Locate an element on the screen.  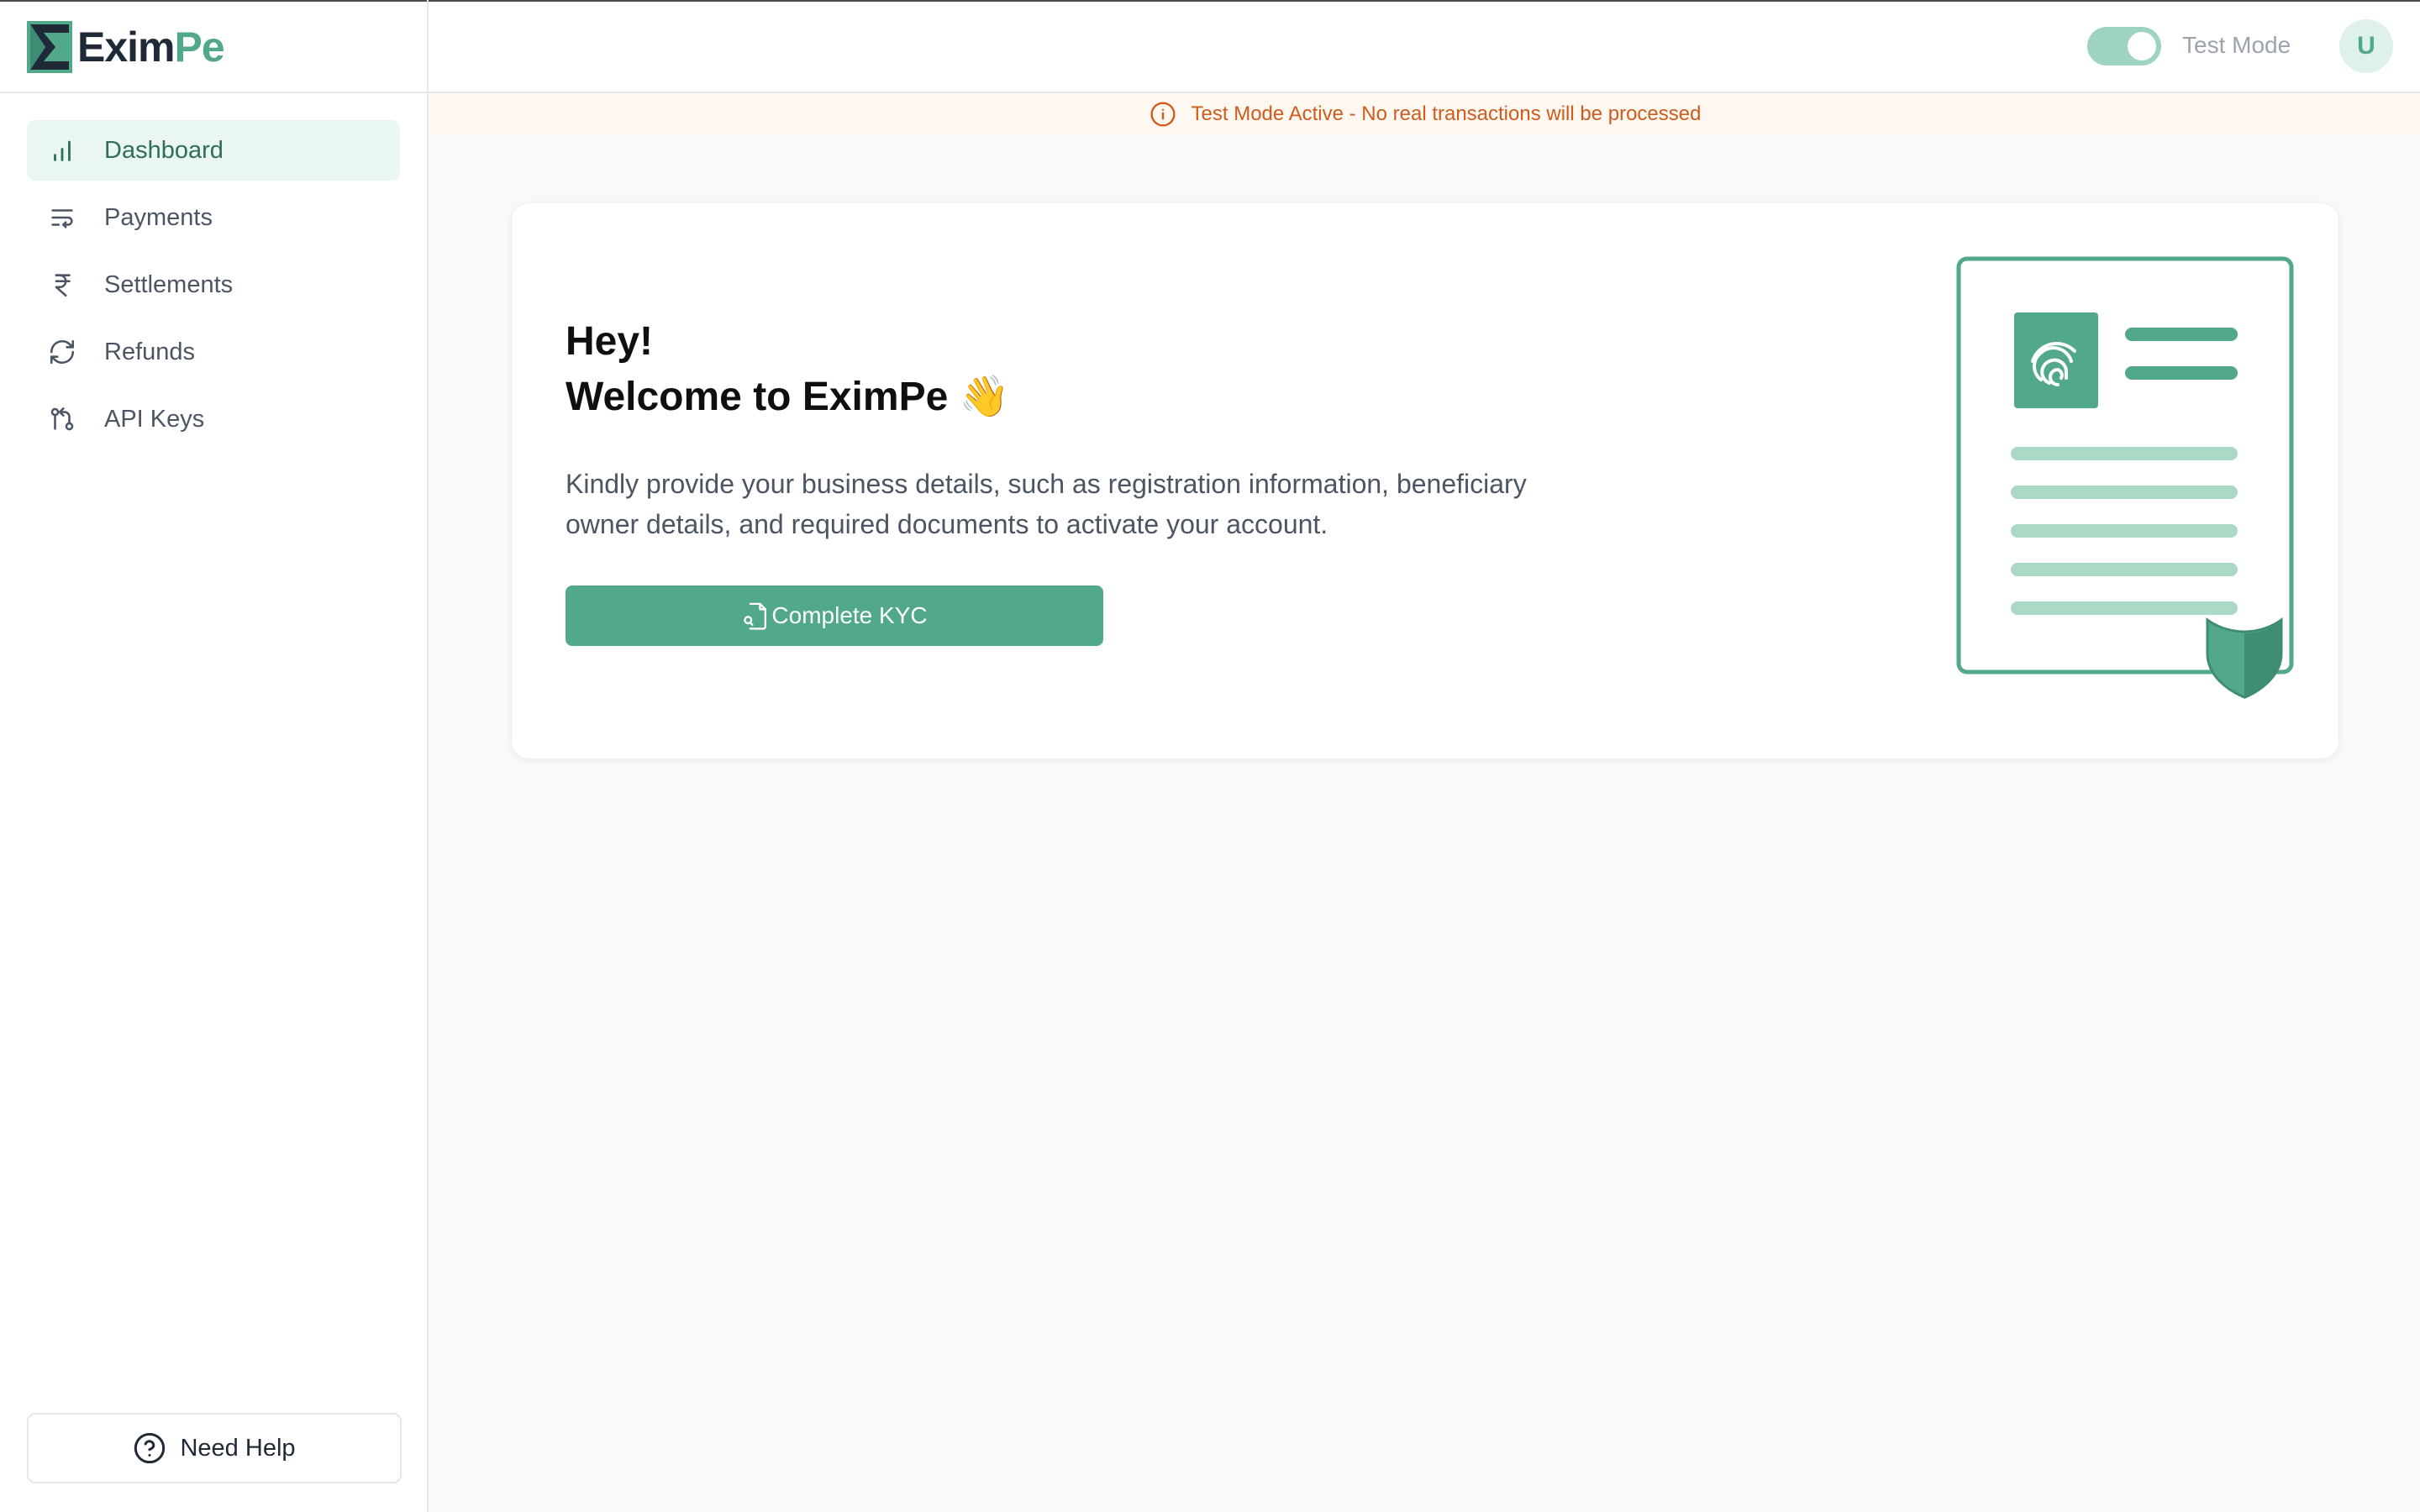
logo-text-pe: Pe is located at coordinates (199, 47).